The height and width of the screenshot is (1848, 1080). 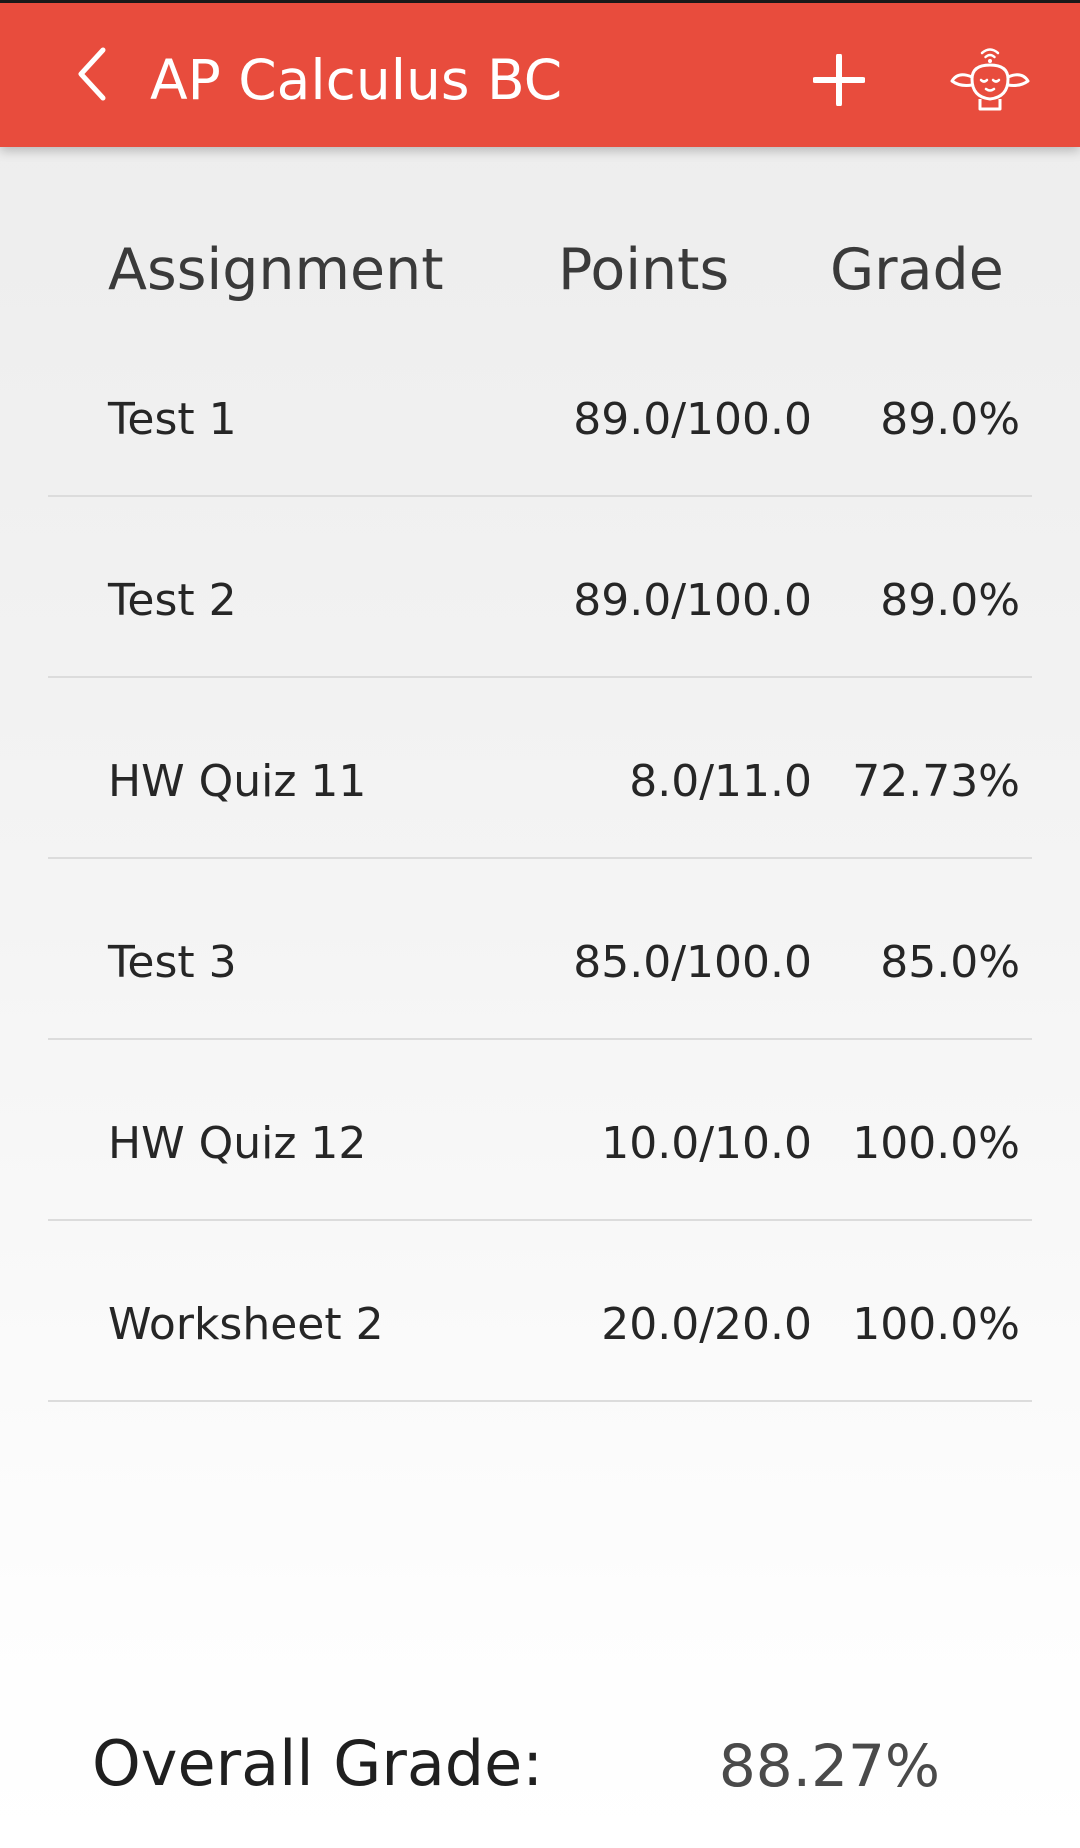 I want to click on mascot-menu-button, so click(x=990, y=77).